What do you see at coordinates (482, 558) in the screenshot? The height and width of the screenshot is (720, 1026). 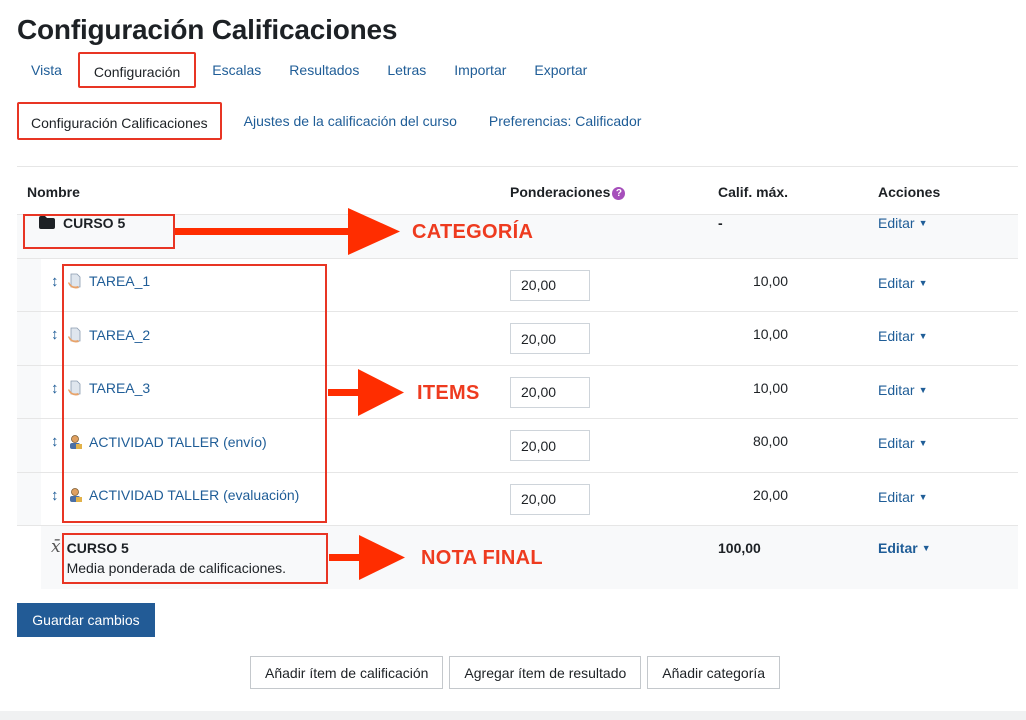 I see `annotation-label-final: NOTA FINAL` at bounding box center [482, 558].